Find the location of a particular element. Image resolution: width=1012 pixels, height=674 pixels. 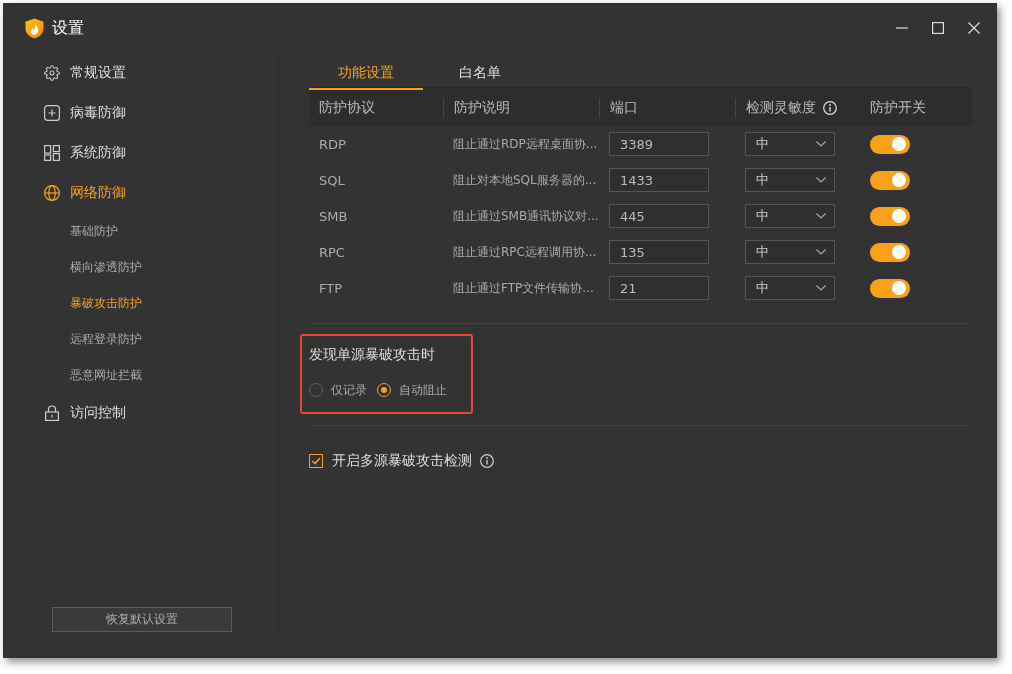

column-header: 防护说明 is located at coordinates (482, 108).